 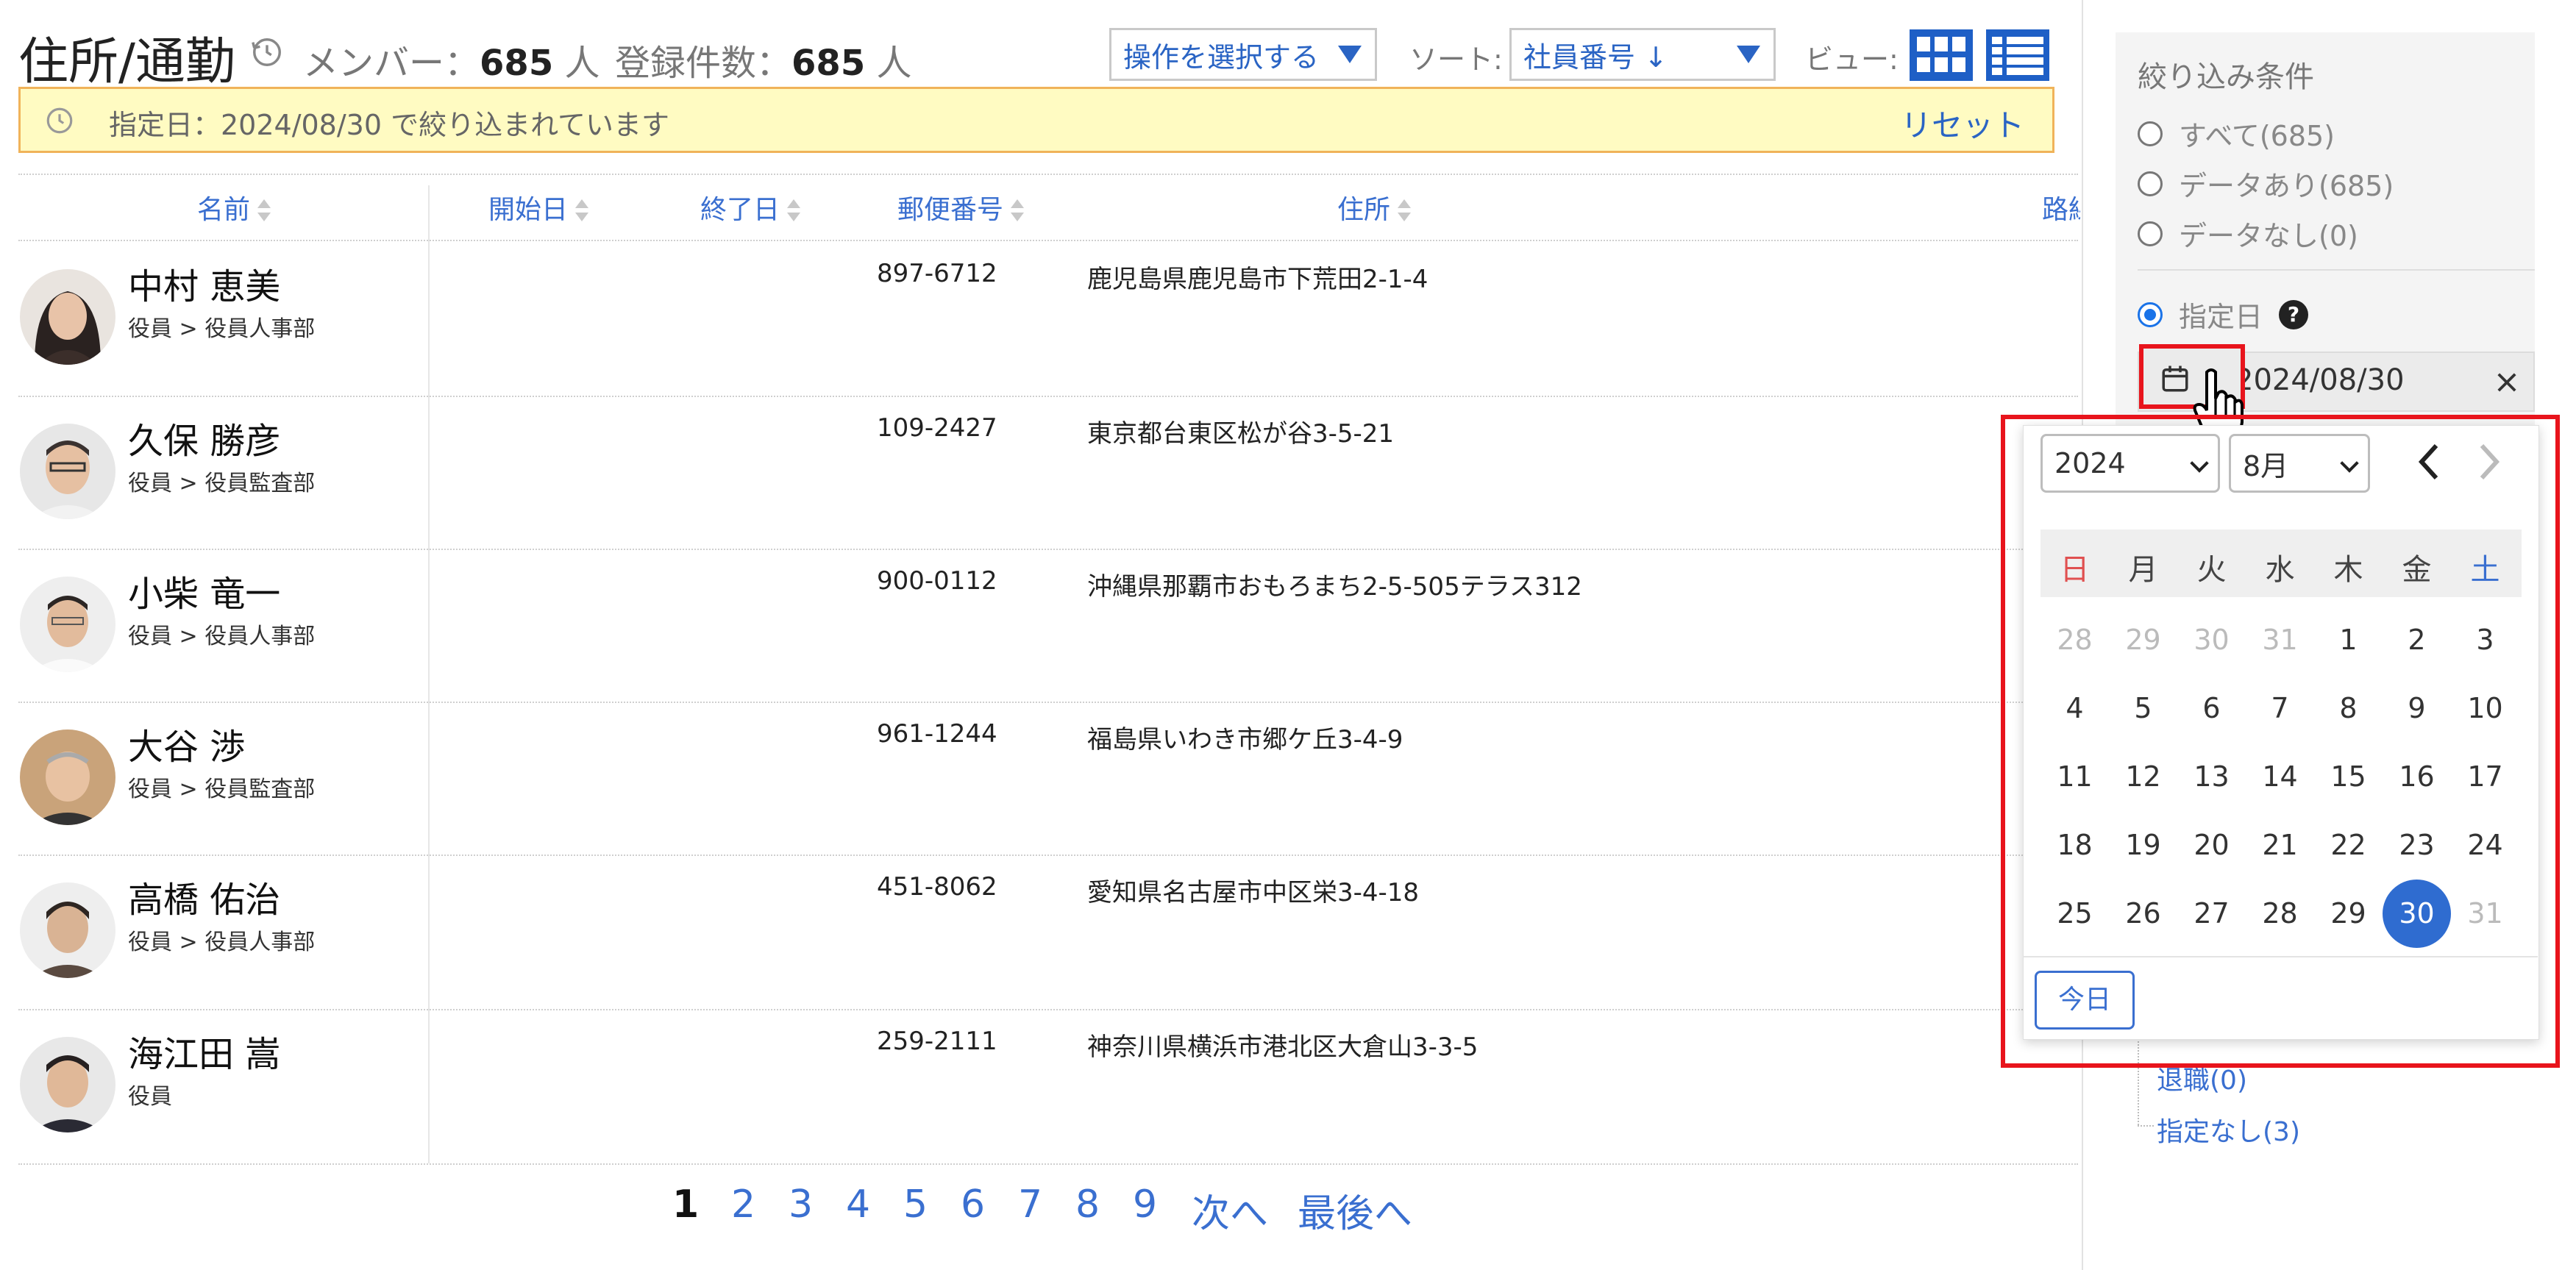 What do you see at coordinates (1355, 1210) in the screenshot?
I see `last-page-link: 最後へ` at bounding box center [1355, 1210].